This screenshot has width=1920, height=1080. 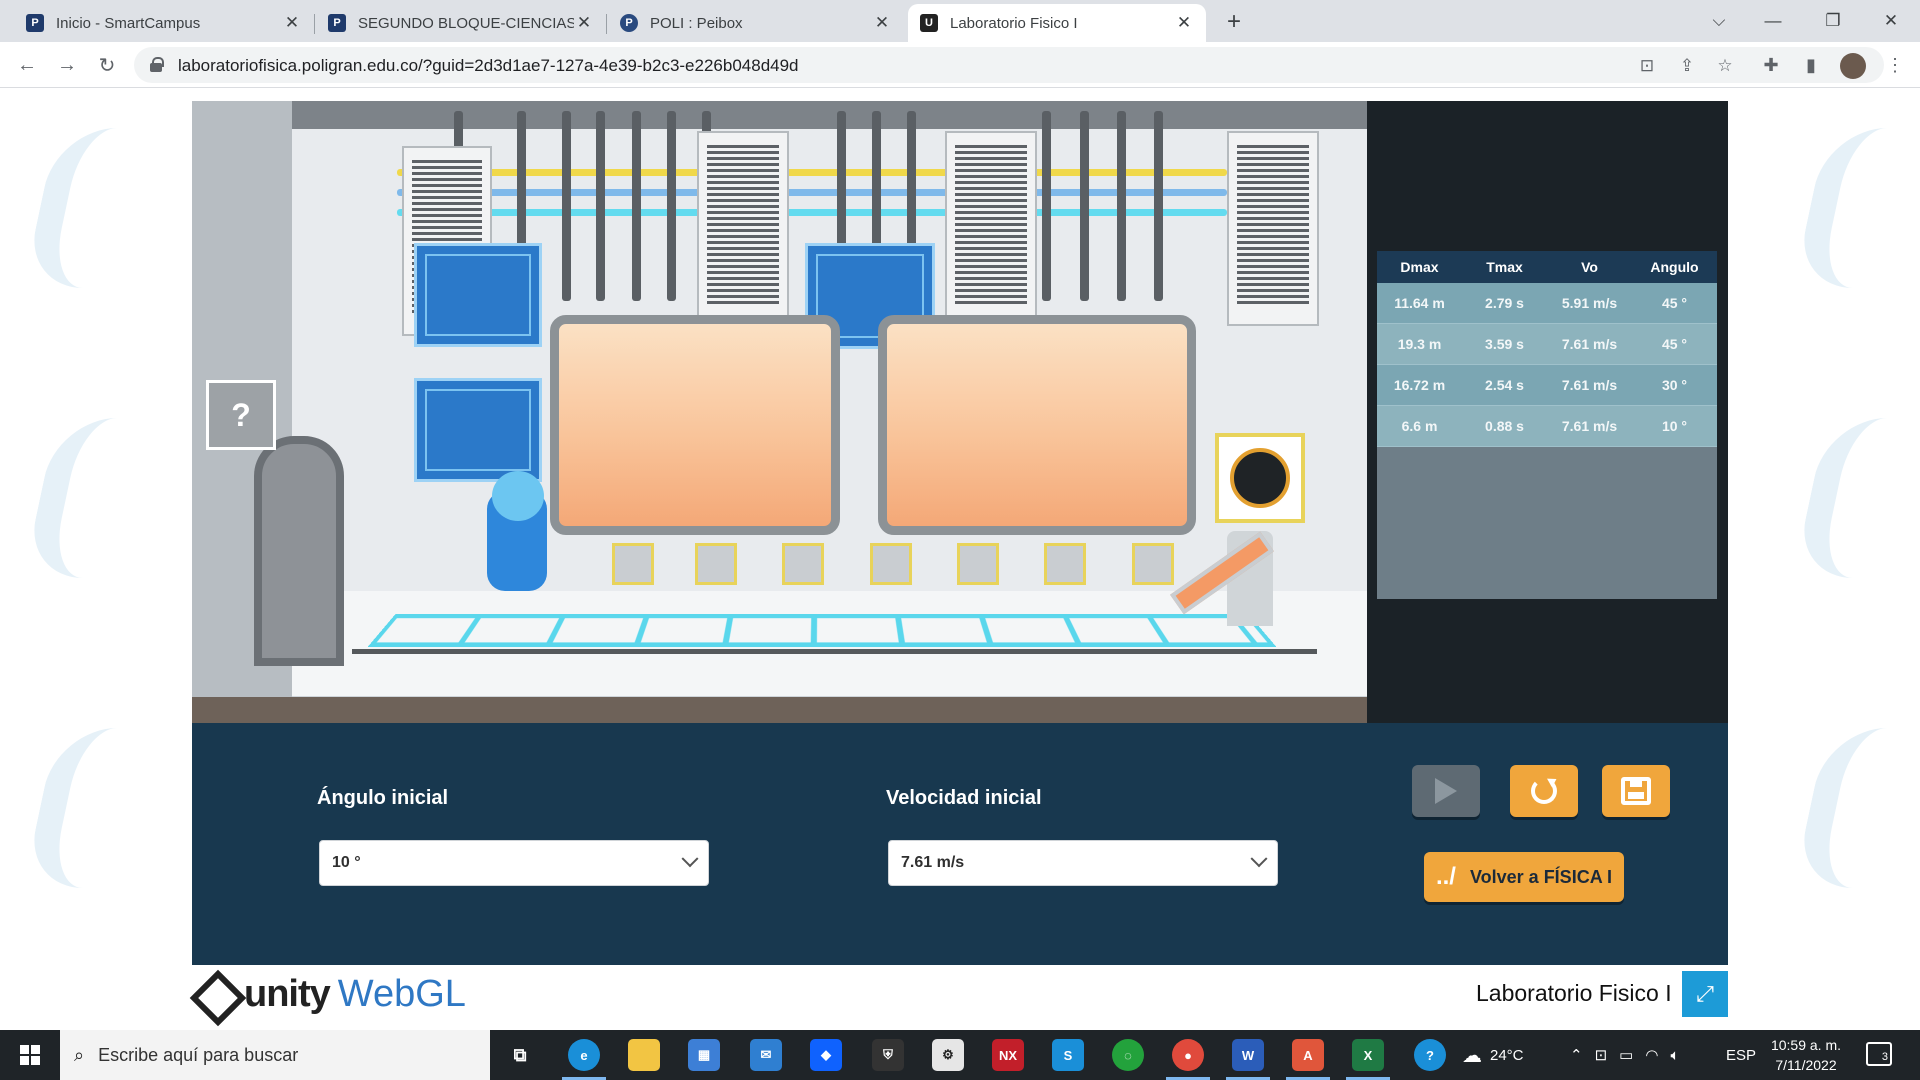 I want to click on poli-favicon-icon: P, so click(x=337, y=23).